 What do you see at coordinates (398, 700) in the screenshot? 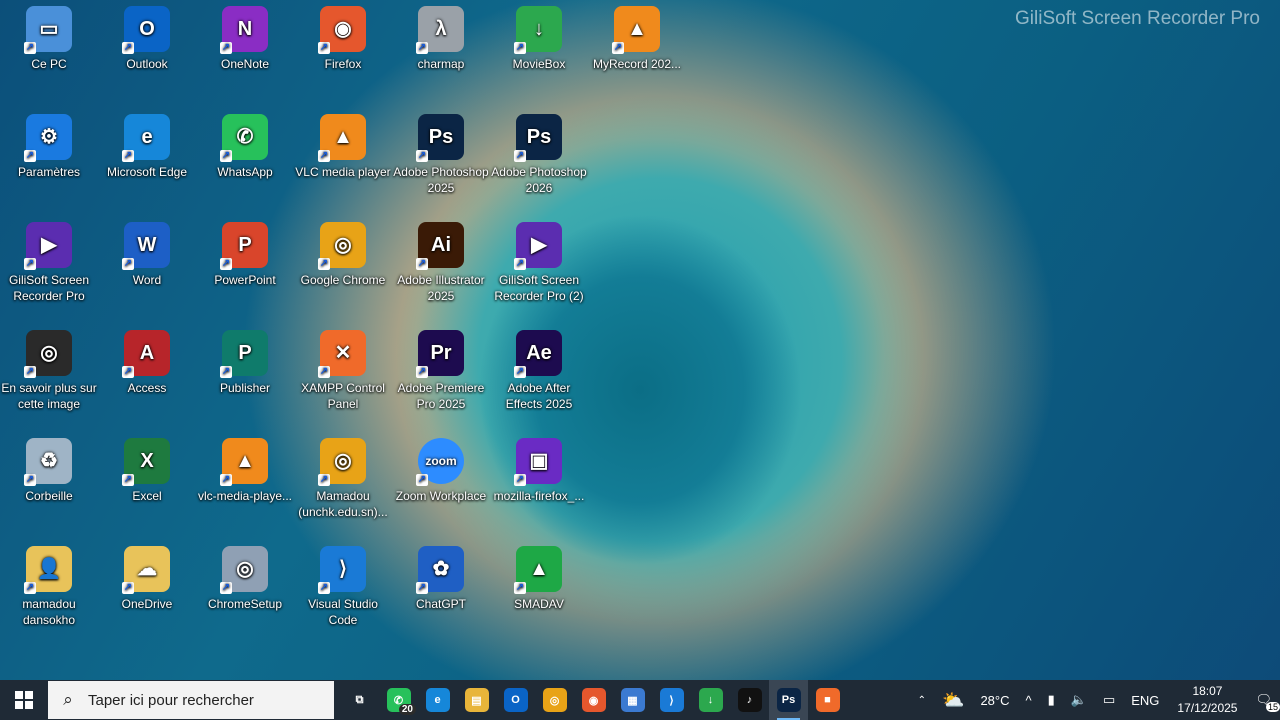
I see `taskbar-app-whatsapp: ✆ 20` at bounding box center [398, 700].